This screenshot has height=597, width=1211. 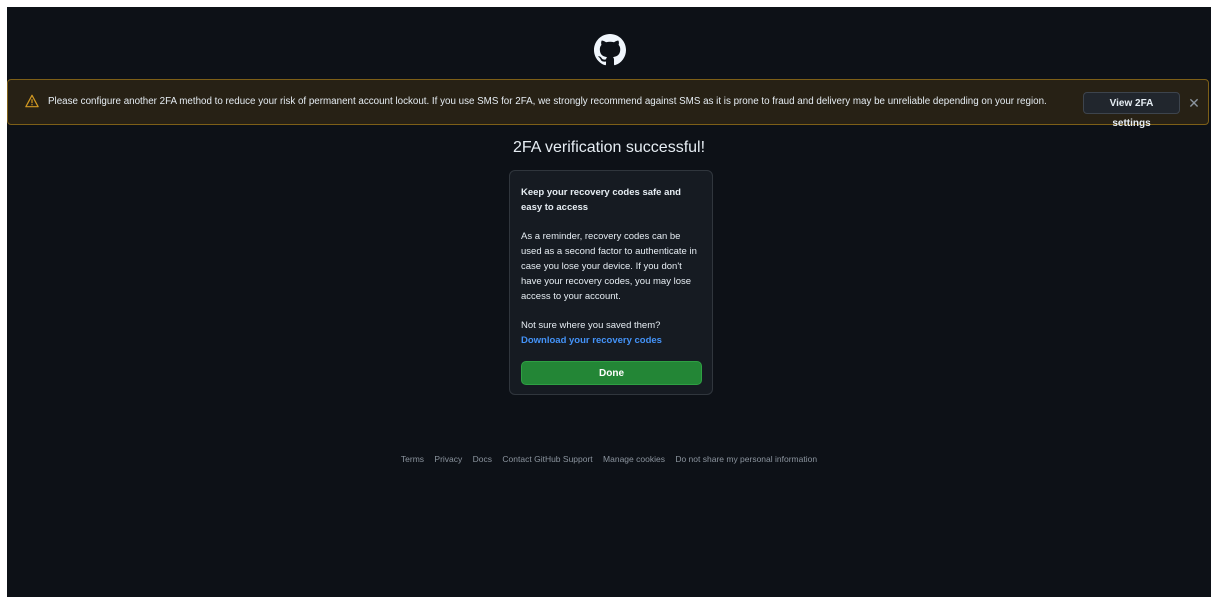 What do you see at coordinates (547, 459) in the screenshot?
I see `footer-link-contact-support: Contact GitHub Support` at bounding box center [547, 459].